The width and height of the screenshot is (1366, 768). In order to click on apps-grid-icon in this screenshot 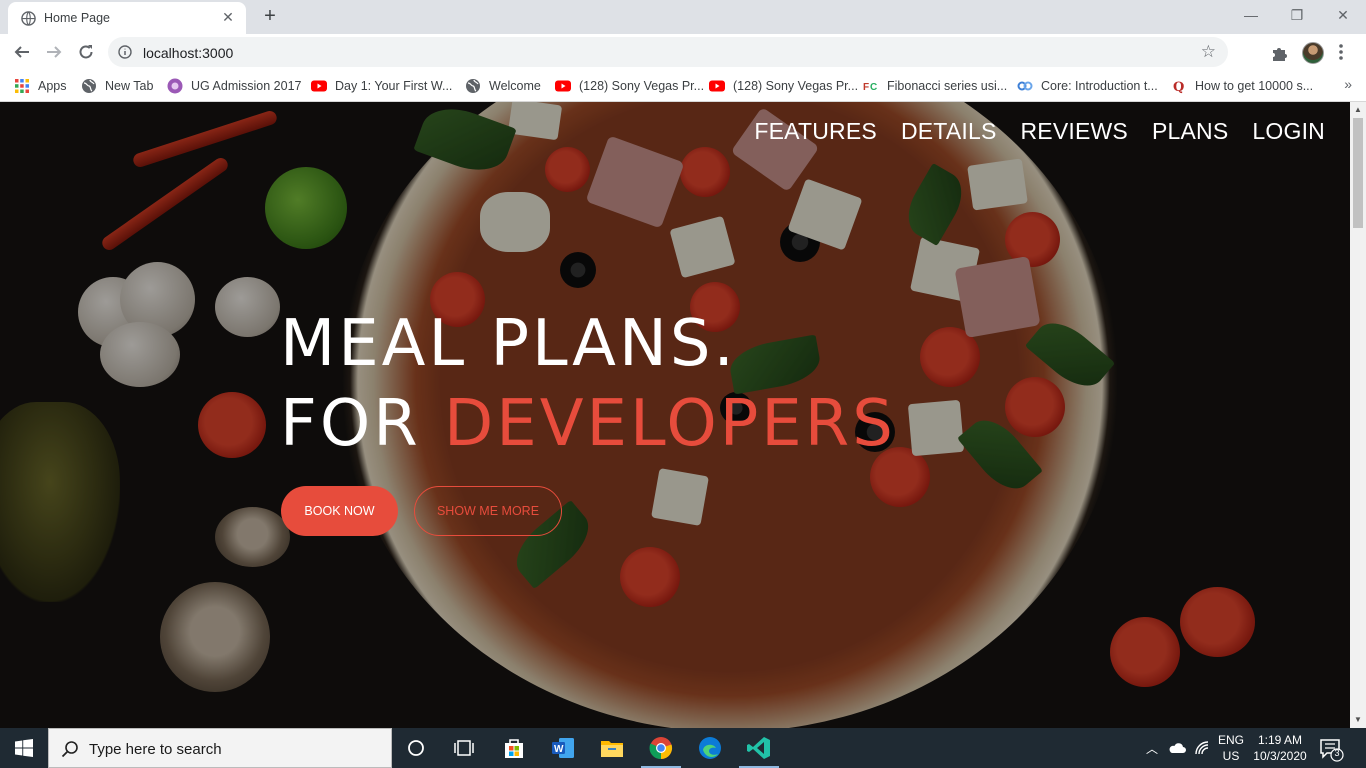, I will do `click(22, 86)`.